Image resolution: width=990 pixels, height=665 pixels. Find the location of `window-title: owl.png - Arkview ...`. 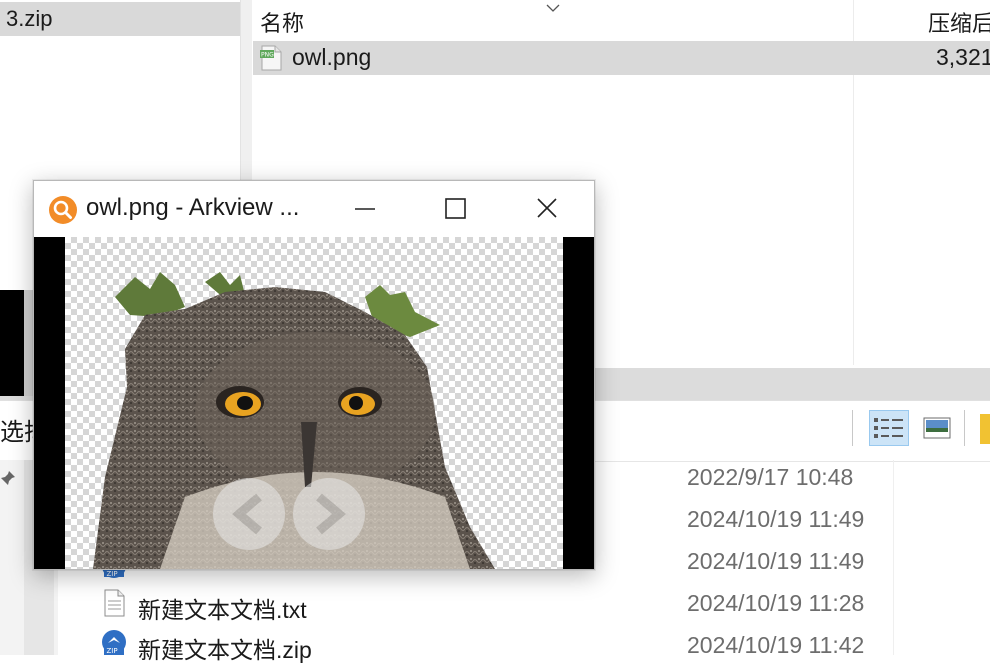

window-title: owl.png - Arkview ... is located at coordinates (193, 207).